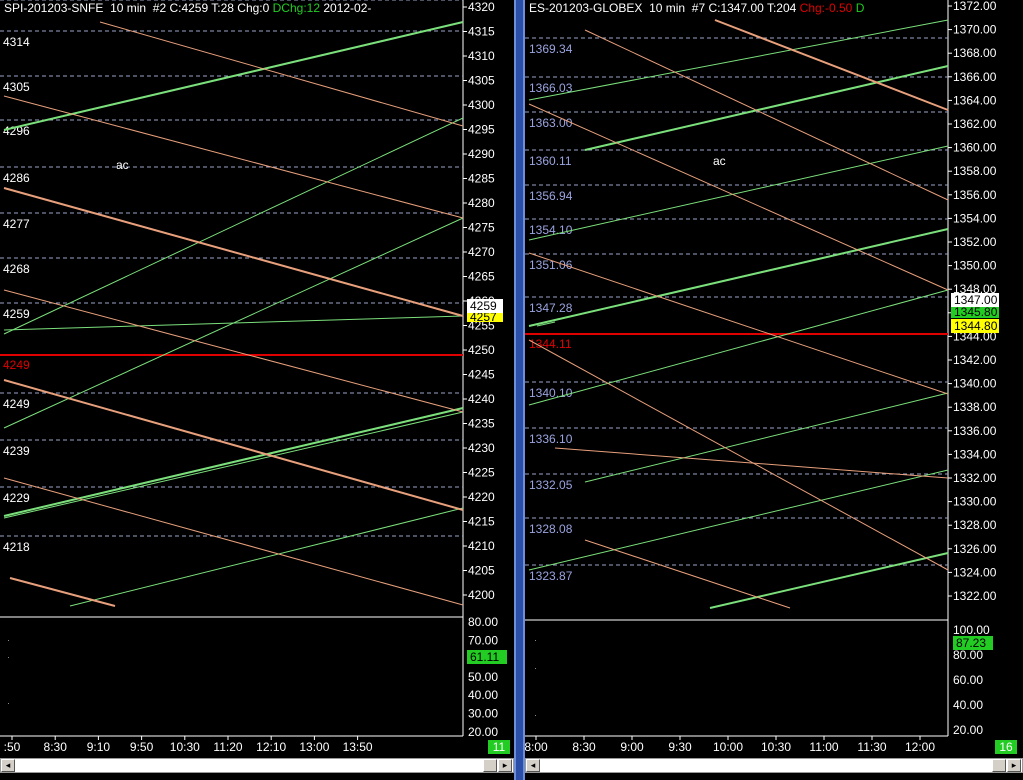 The height and width of the screenshot is (780, 1023). Describe the element at coordinates (483, 714) in the screenshot. I see `osc-tick-label: 30.00` at that location.